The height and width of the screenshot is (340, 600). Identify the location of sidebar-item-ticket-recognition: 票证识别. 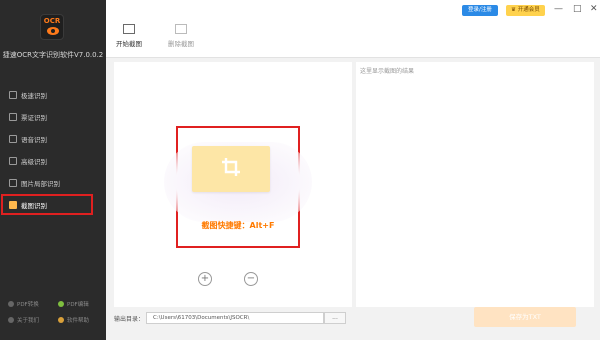
(53, 116).